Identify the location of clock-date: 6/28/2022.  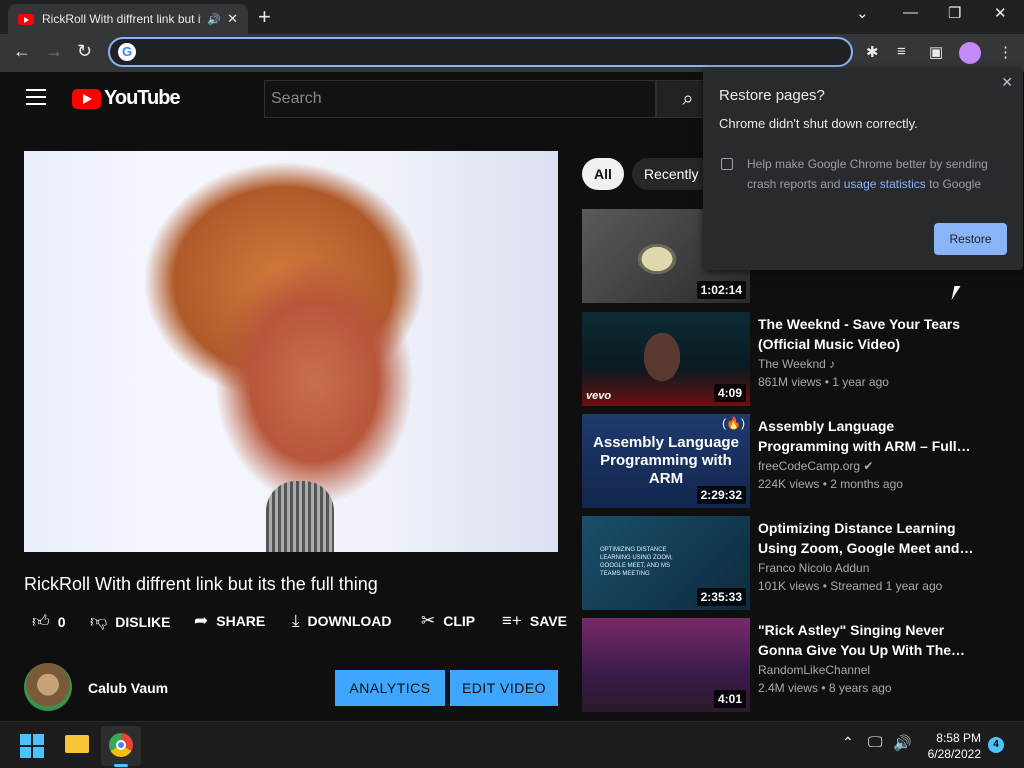
(954, 754).